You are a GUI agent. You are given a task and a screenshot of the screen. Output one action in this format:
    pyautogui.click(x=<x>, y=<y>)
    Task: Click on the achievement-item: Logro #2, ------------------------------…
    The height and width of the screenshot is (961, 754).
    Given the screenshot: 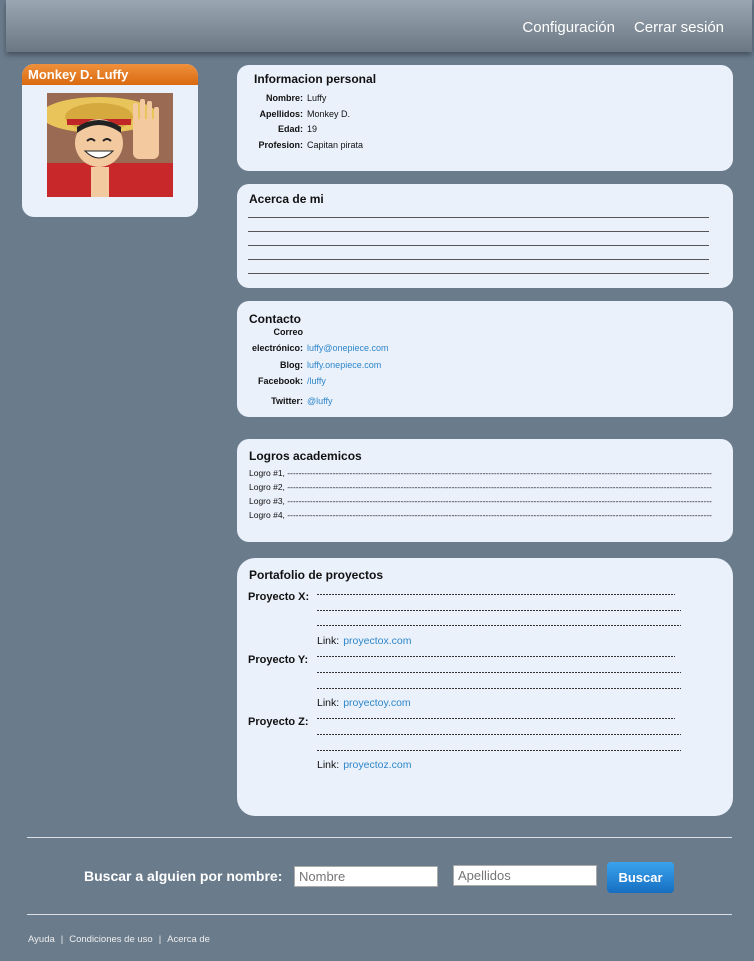 What is the action you would take?
    pyautogui.click(x=480, y=487)
    